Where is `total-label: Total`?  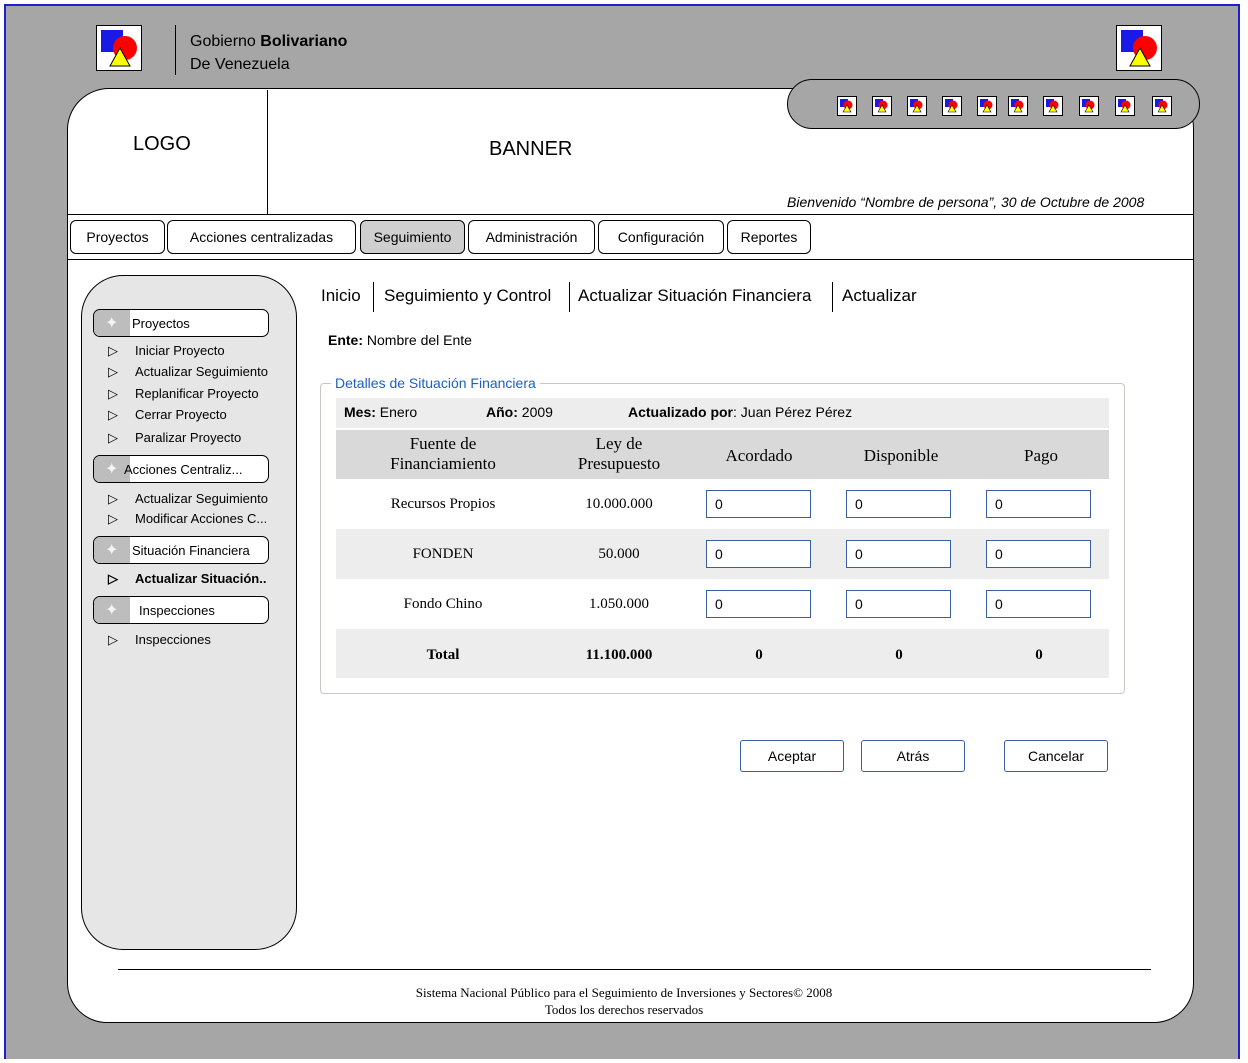
total-label: Total is located at coordinates (443, 655).